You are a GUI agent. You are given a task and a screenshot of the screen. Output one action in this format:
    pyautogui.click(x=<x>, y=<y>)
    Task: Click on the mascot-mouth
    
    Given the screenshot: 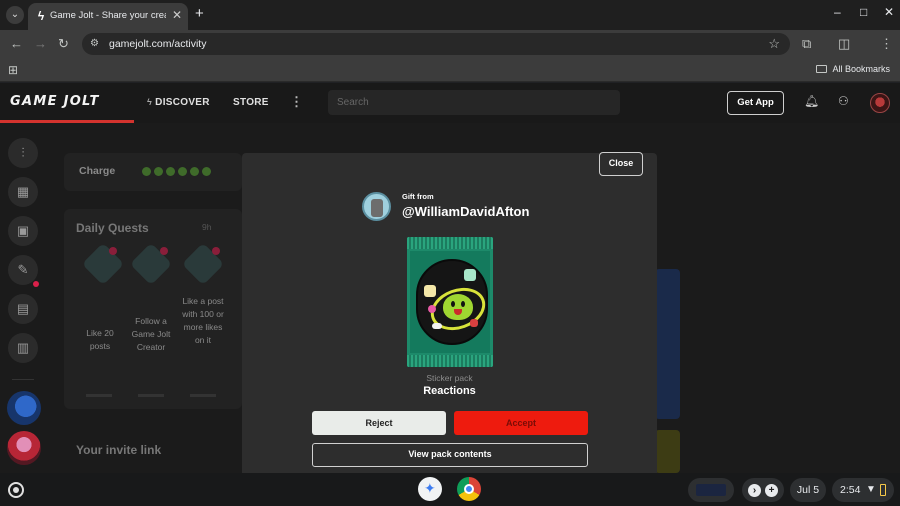 What is the action you would take?
    pyautogui.click(x=458, y=312)
    